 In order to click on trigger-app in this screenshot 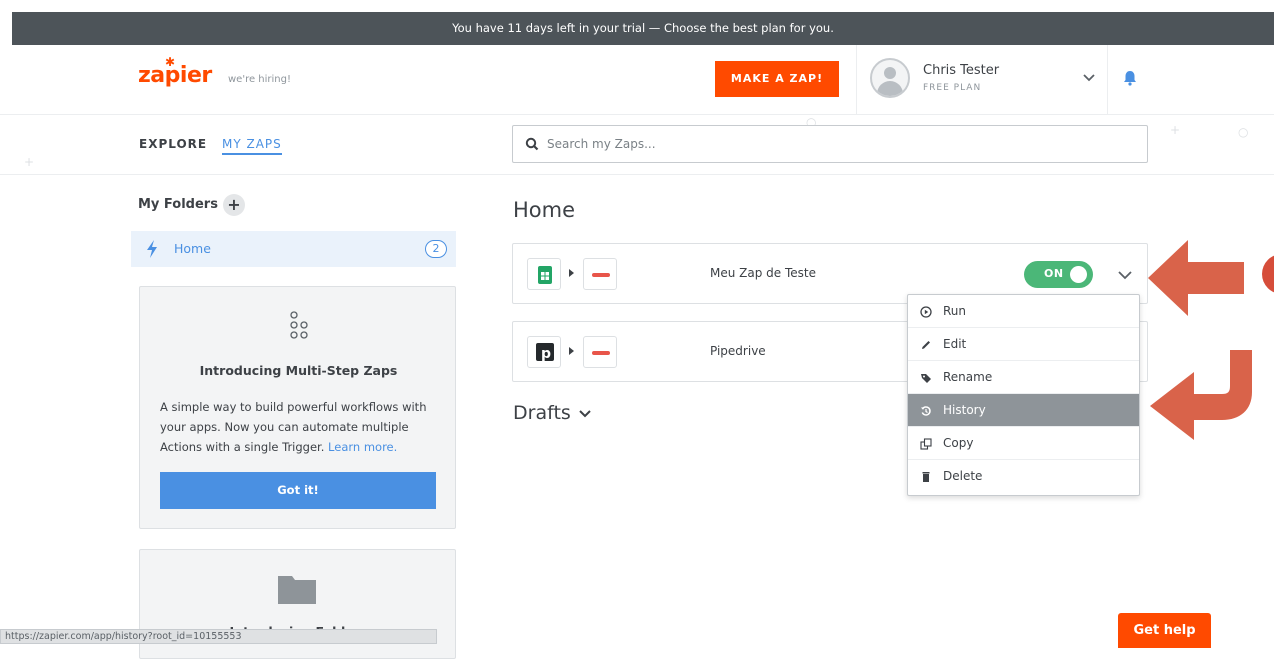, I will do `click(544, 274)`.